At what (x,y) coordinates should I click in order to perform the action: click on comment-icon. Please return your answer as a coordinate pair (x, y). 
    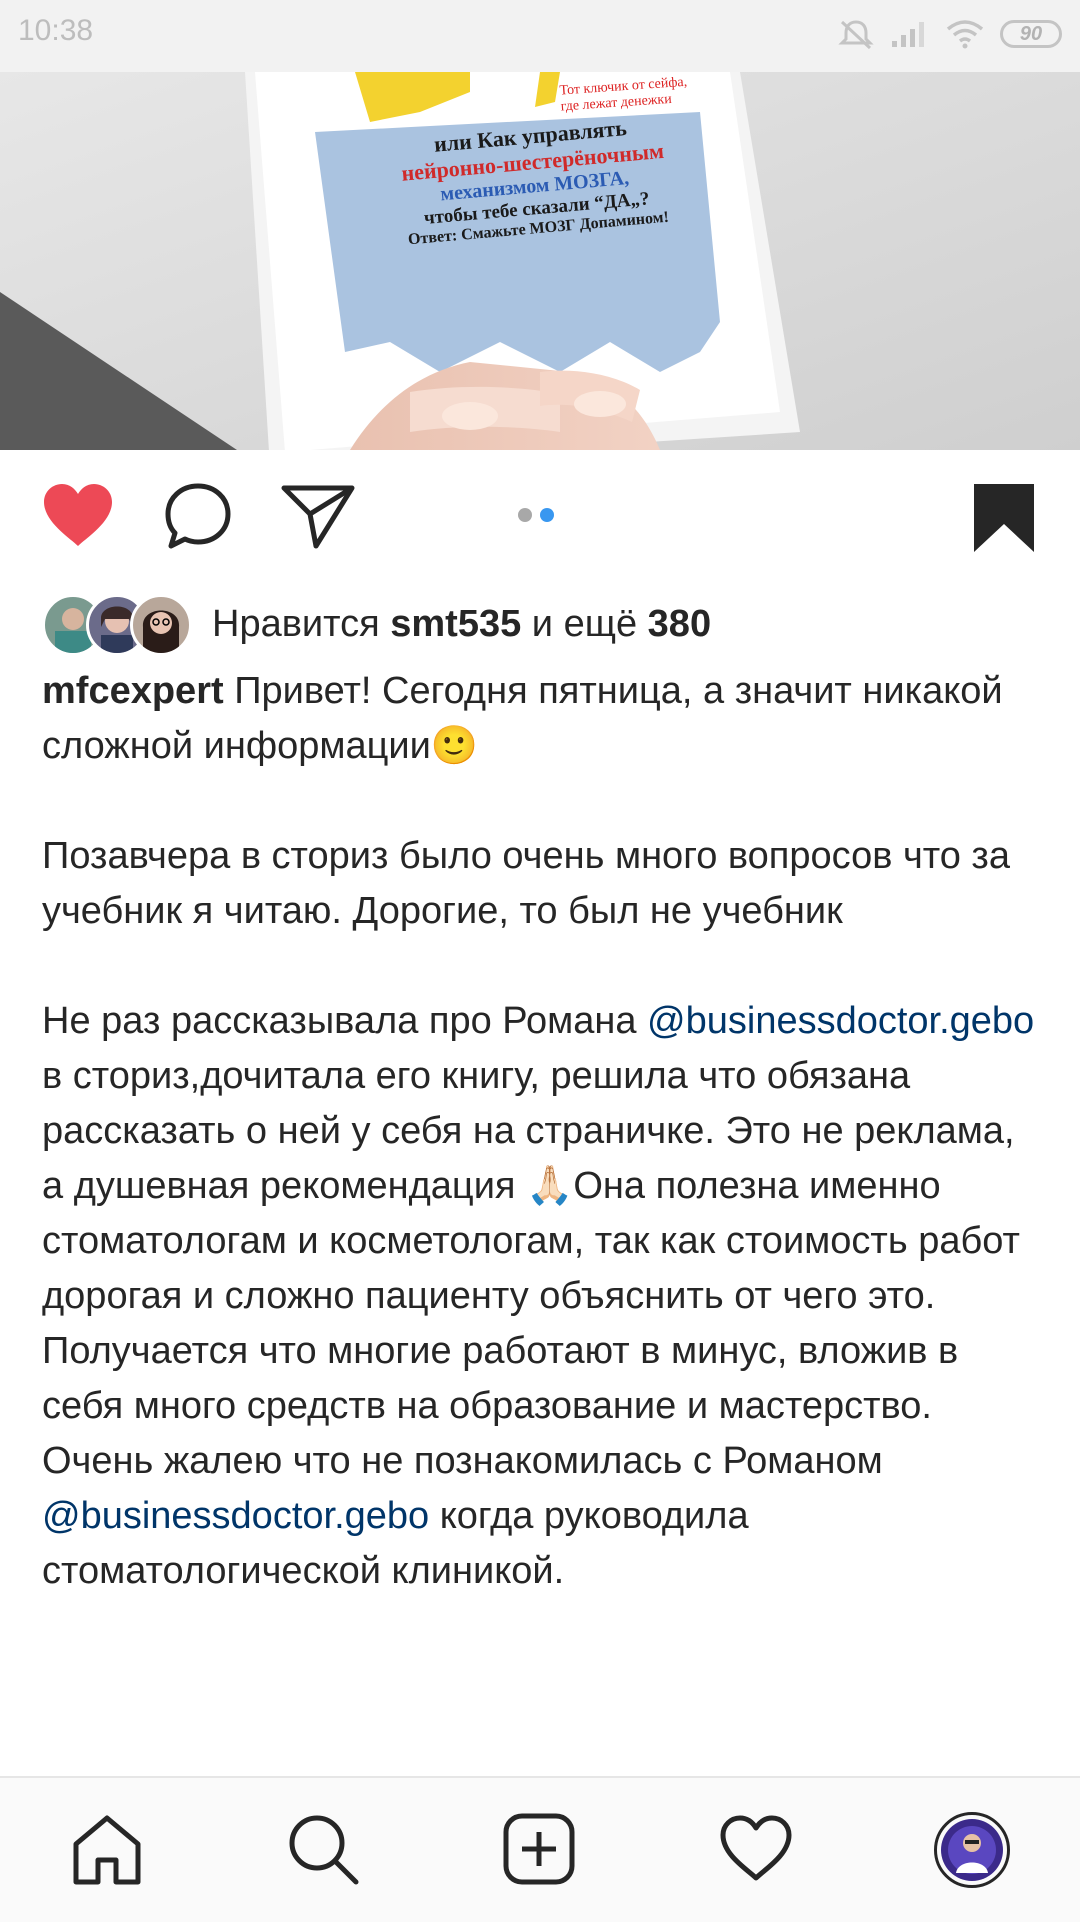
    Looking at the image, I should click on (198, 517).